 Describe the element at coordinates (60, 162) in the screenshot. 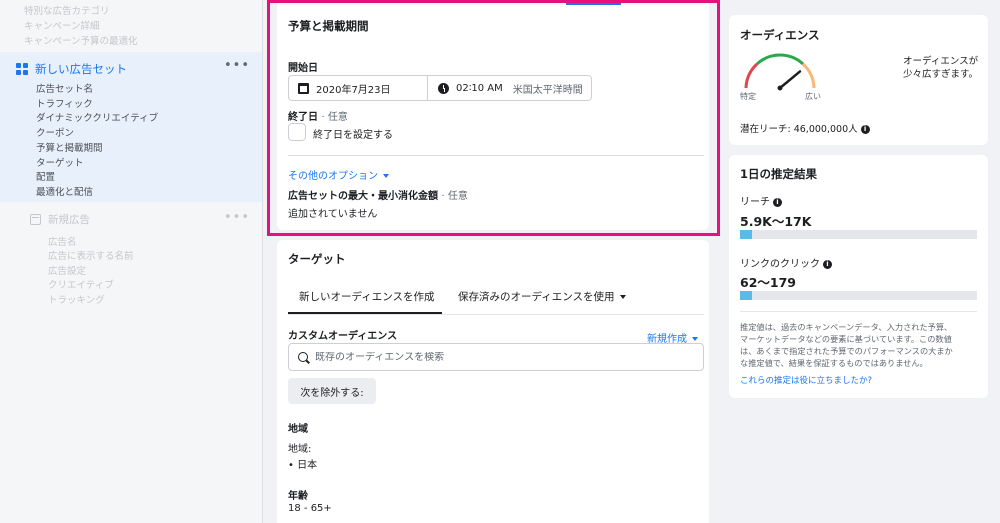

I see `sidebar-item-target: ターゲット` at that location.